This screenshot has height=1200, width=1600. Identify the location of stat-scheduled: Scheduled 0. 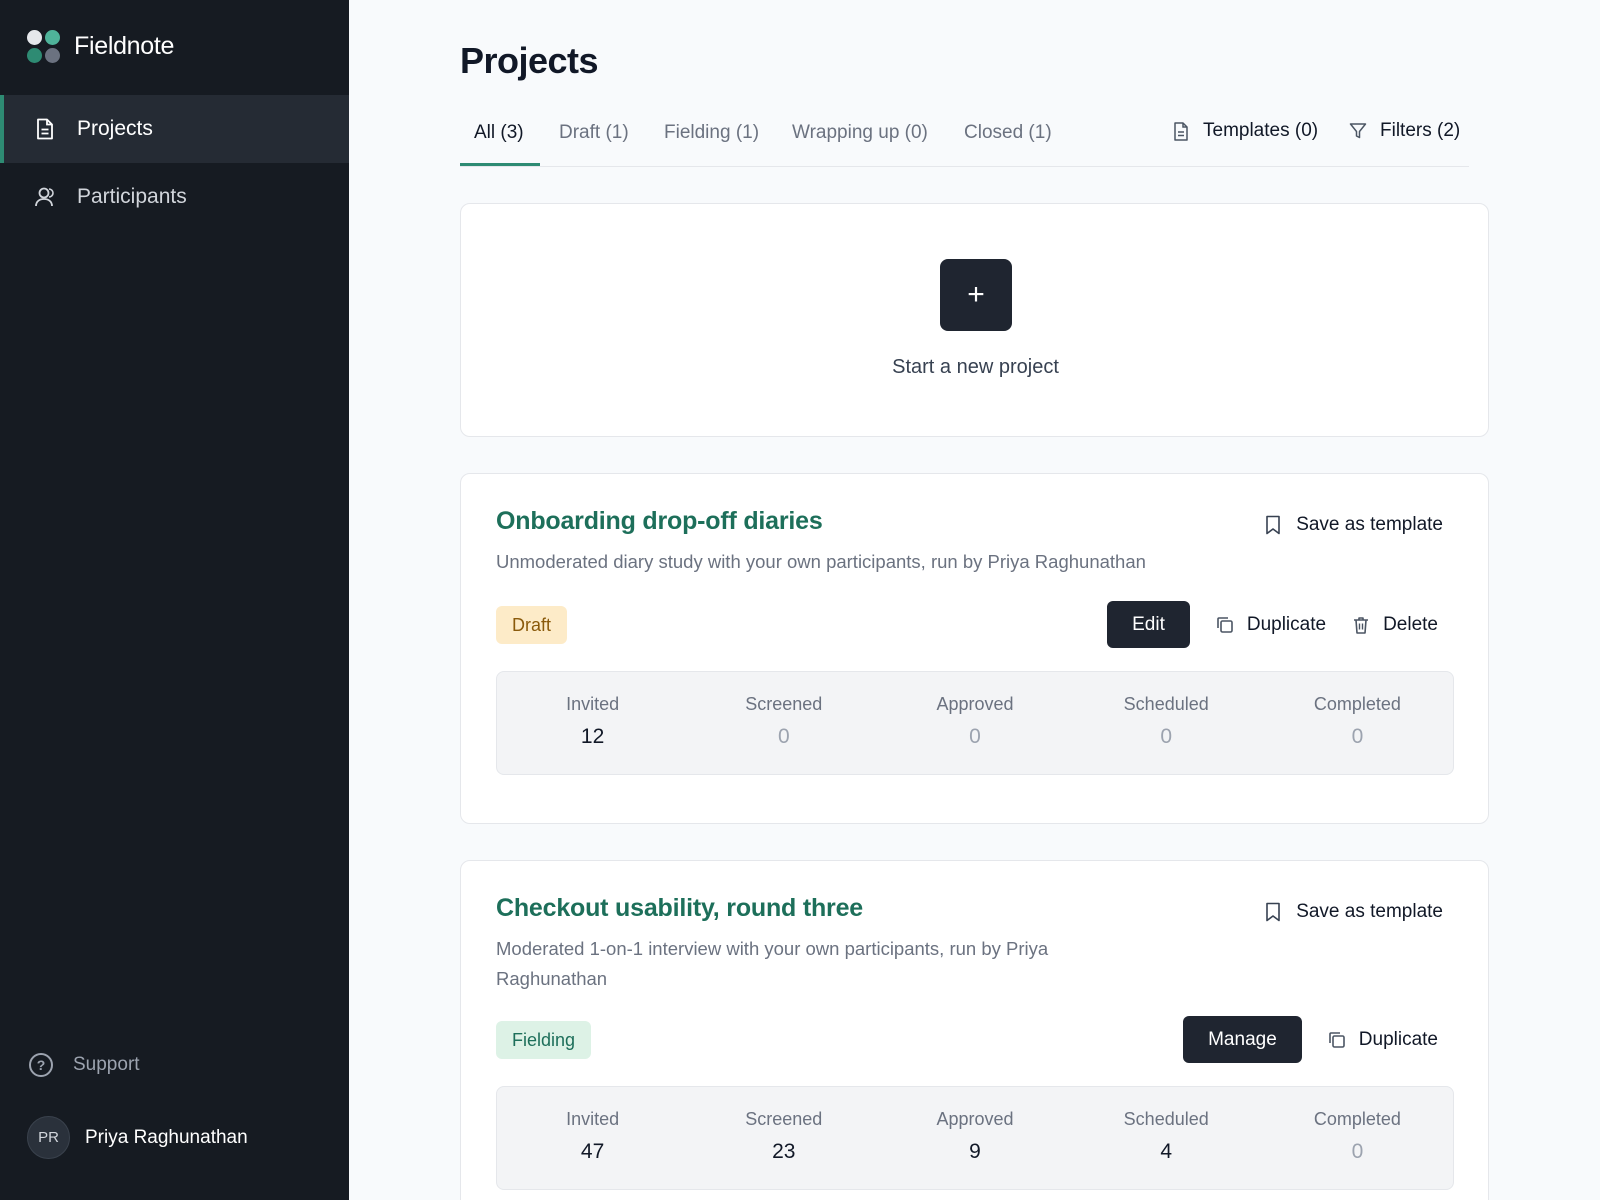
(1166, 723).